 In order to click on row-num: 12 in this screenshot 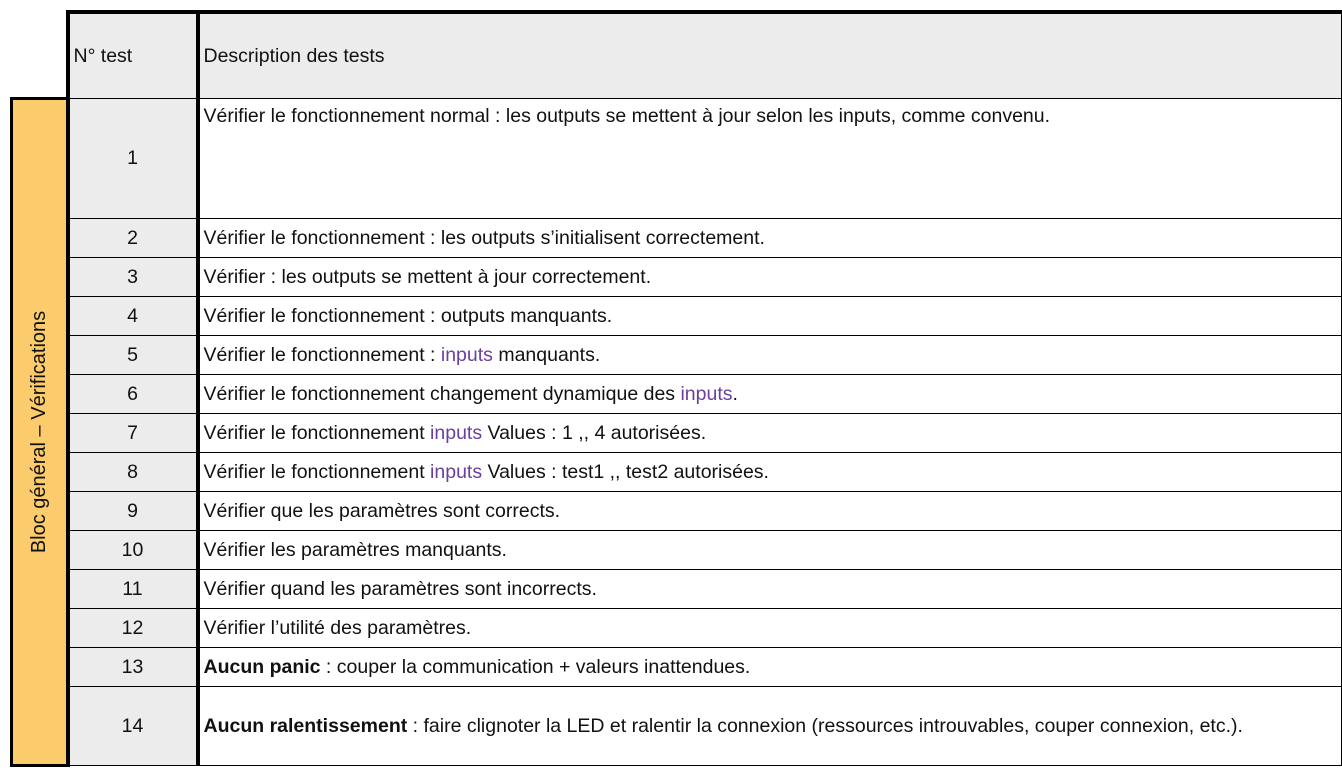, I will do `click(133, 627)`.